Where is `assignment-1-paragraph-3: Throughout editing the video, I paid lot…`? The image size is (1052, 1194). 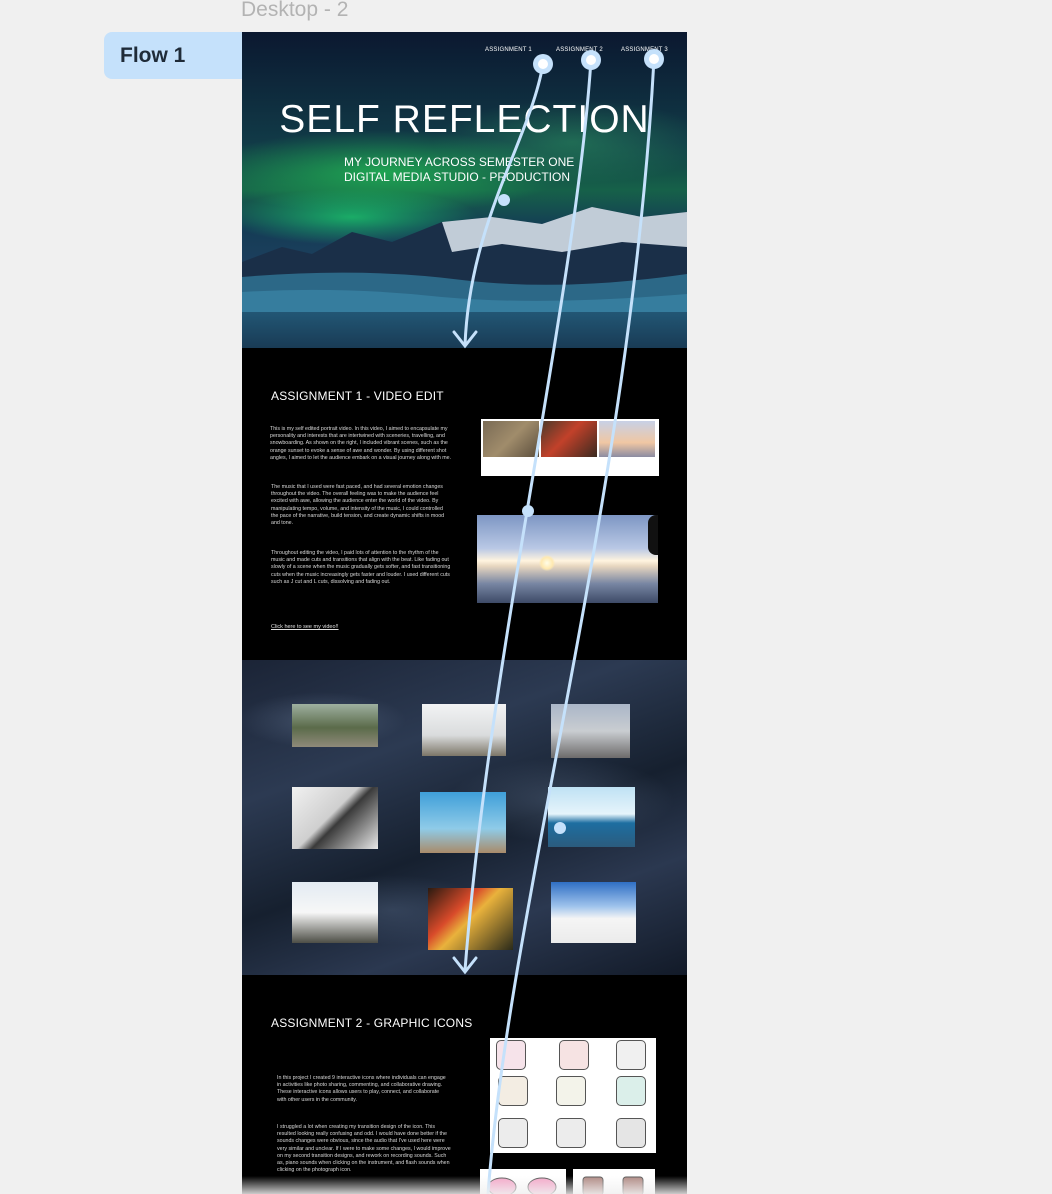
assignment-1-paragraph-3: Throughout editing the video, I paid lot… is located at coordinates (361, 567).